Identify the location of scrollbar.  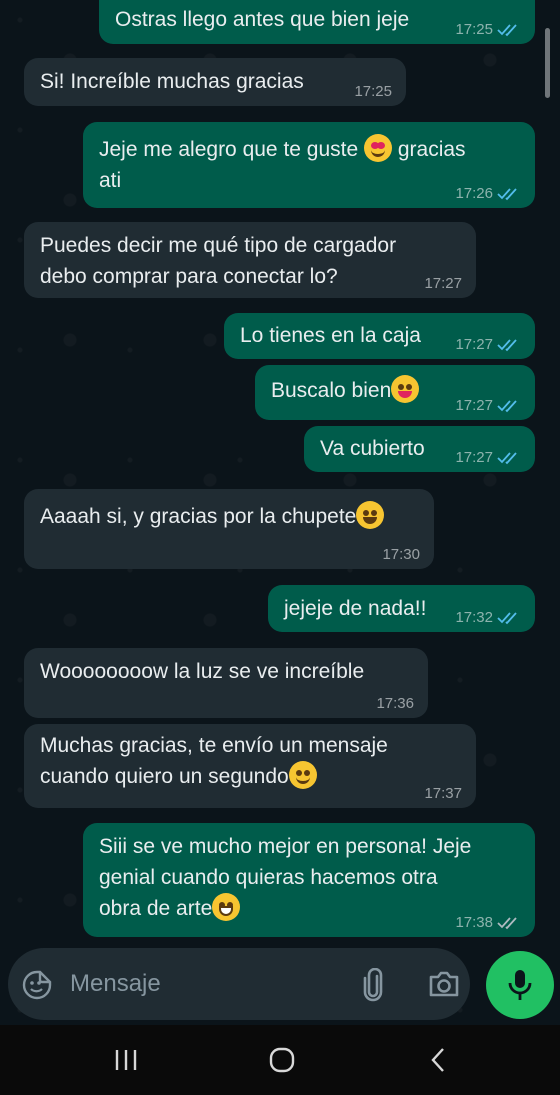
(547, 63).